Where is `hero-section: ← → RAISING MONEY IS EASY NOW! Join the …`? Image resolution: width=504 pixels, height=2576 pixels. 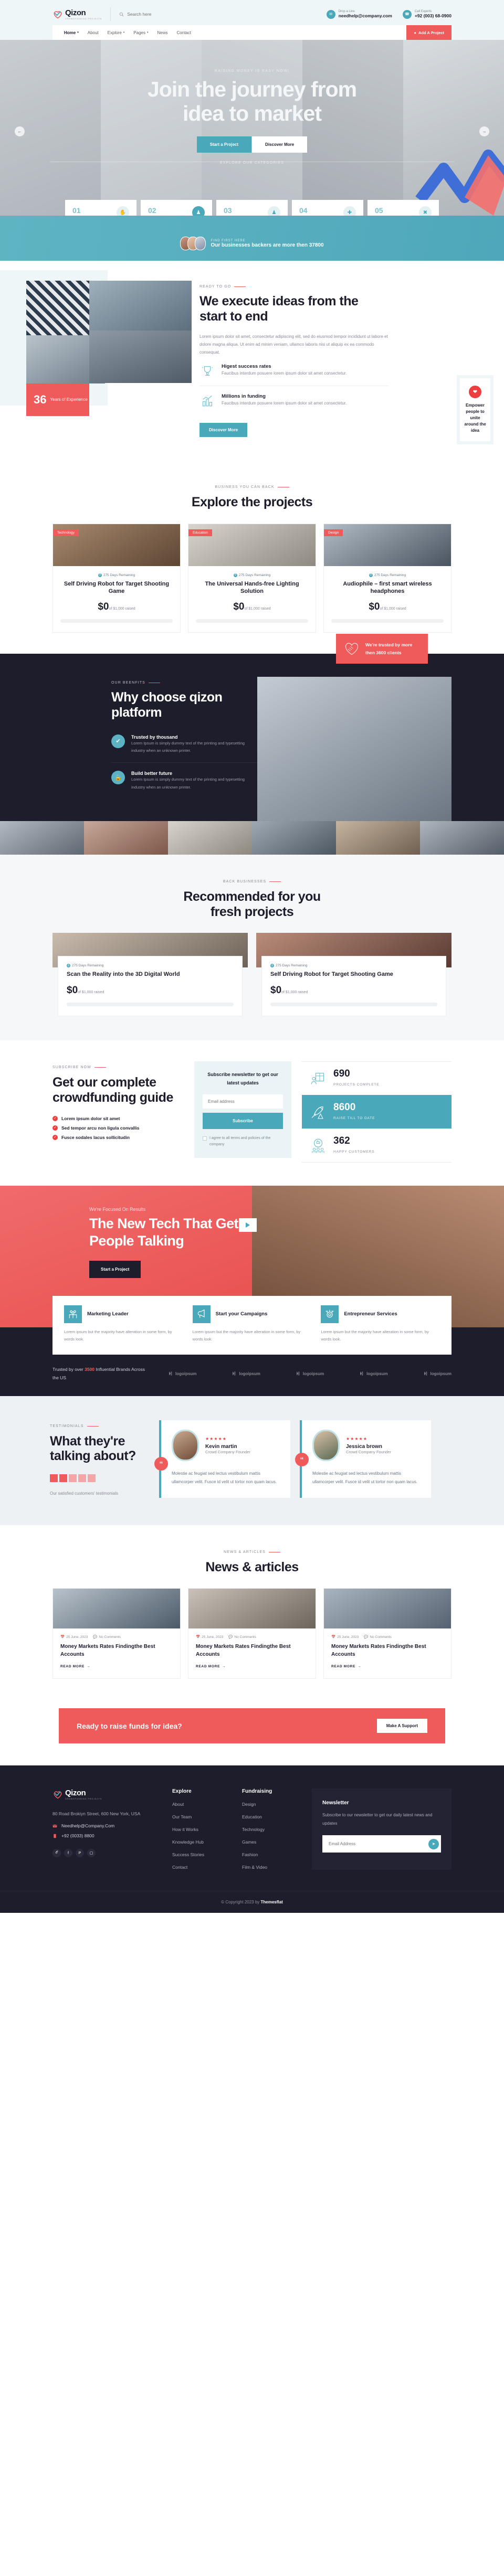
hero-section: ← → RAISING MONEY IS EASY NOW! Join the … is located at coordinates (252, 128).